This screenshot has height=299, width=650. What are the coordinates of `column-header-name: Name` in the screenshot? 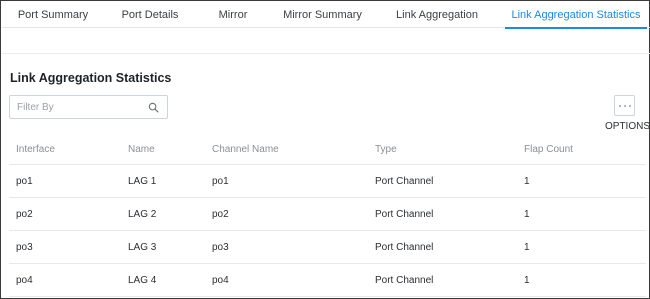 It's located at (141, 149).